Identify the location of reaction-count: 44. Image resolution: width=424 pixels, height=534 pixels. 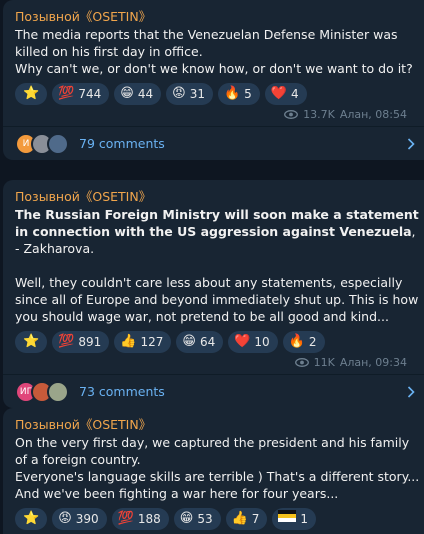
(145, 94).